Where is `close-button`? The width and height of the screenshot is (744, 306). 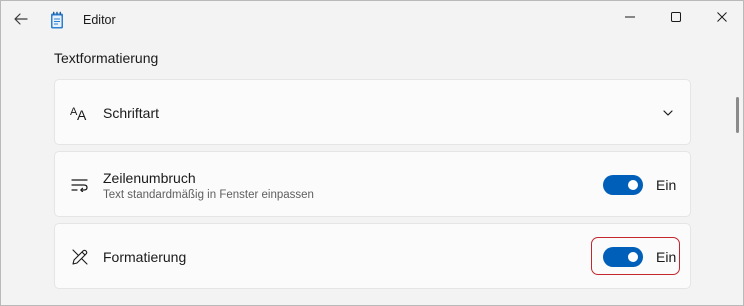 close-button is located at coordinates (721, 17).